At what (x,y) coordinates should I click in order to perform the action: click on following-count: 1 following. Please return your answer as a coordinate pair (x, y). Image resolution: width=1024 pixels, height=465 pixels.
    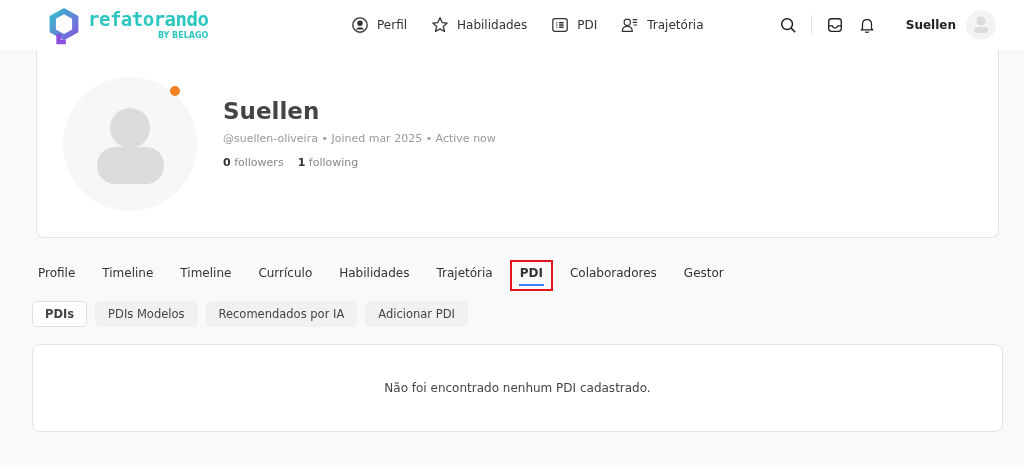
    Looking at the image, I should click on (328, 162).